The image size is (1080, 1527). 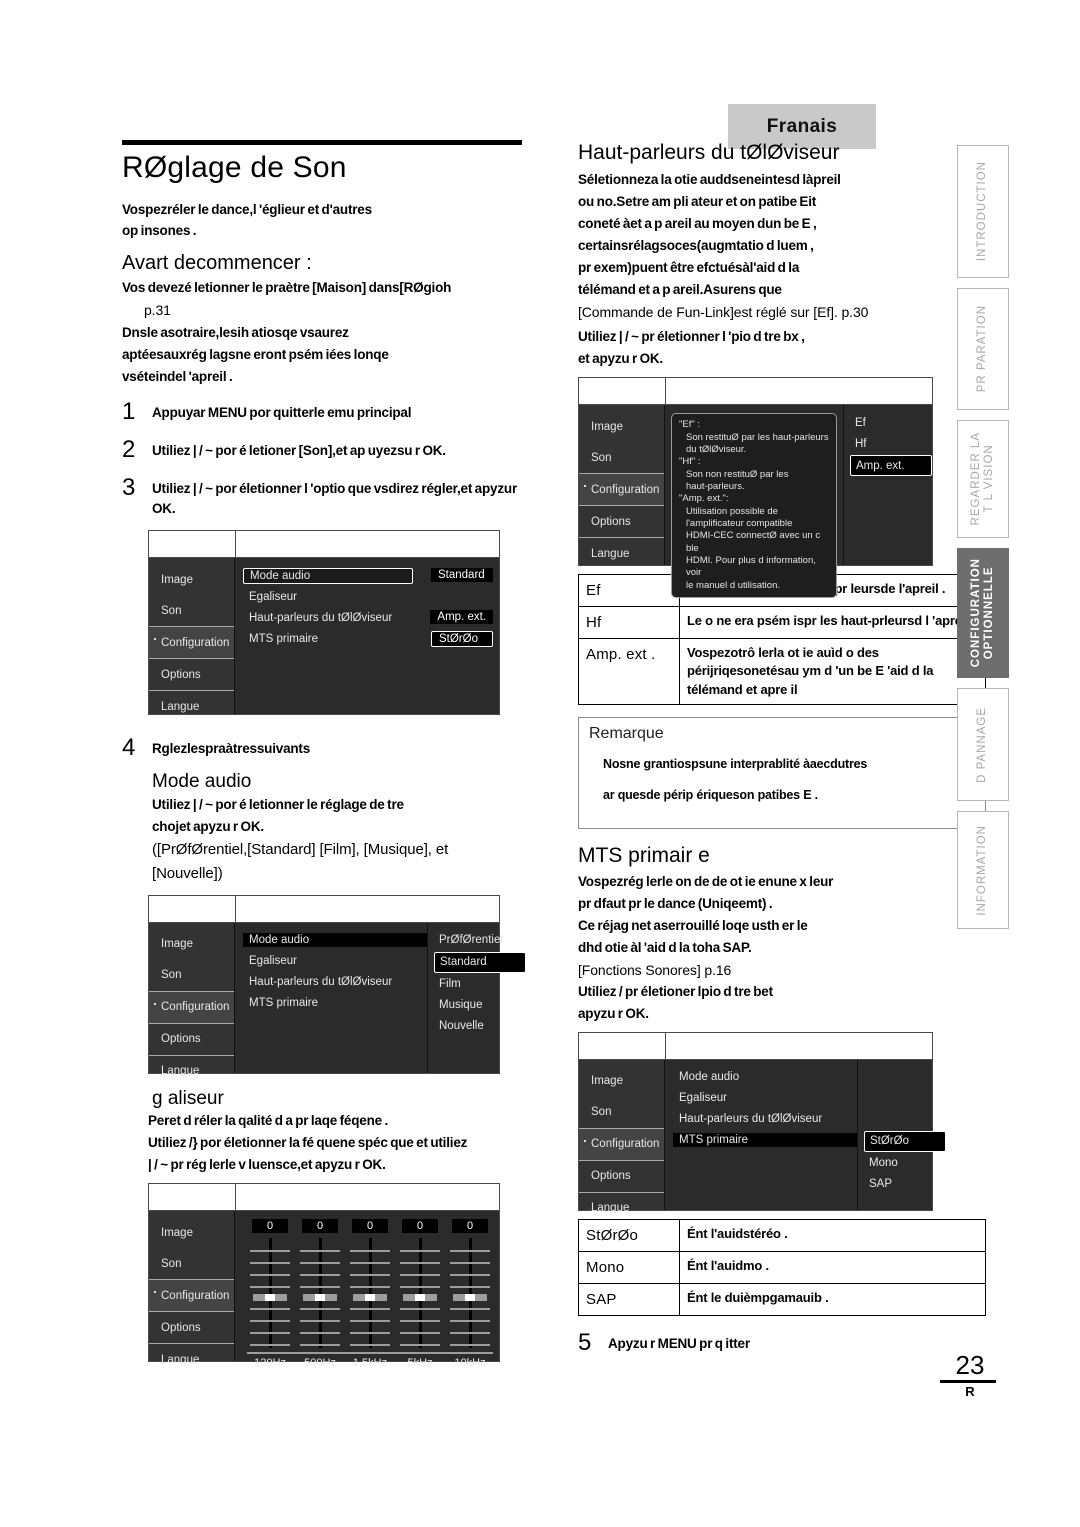 I want to click on tv-nav-label: Options, so click(x=611, y=1176).